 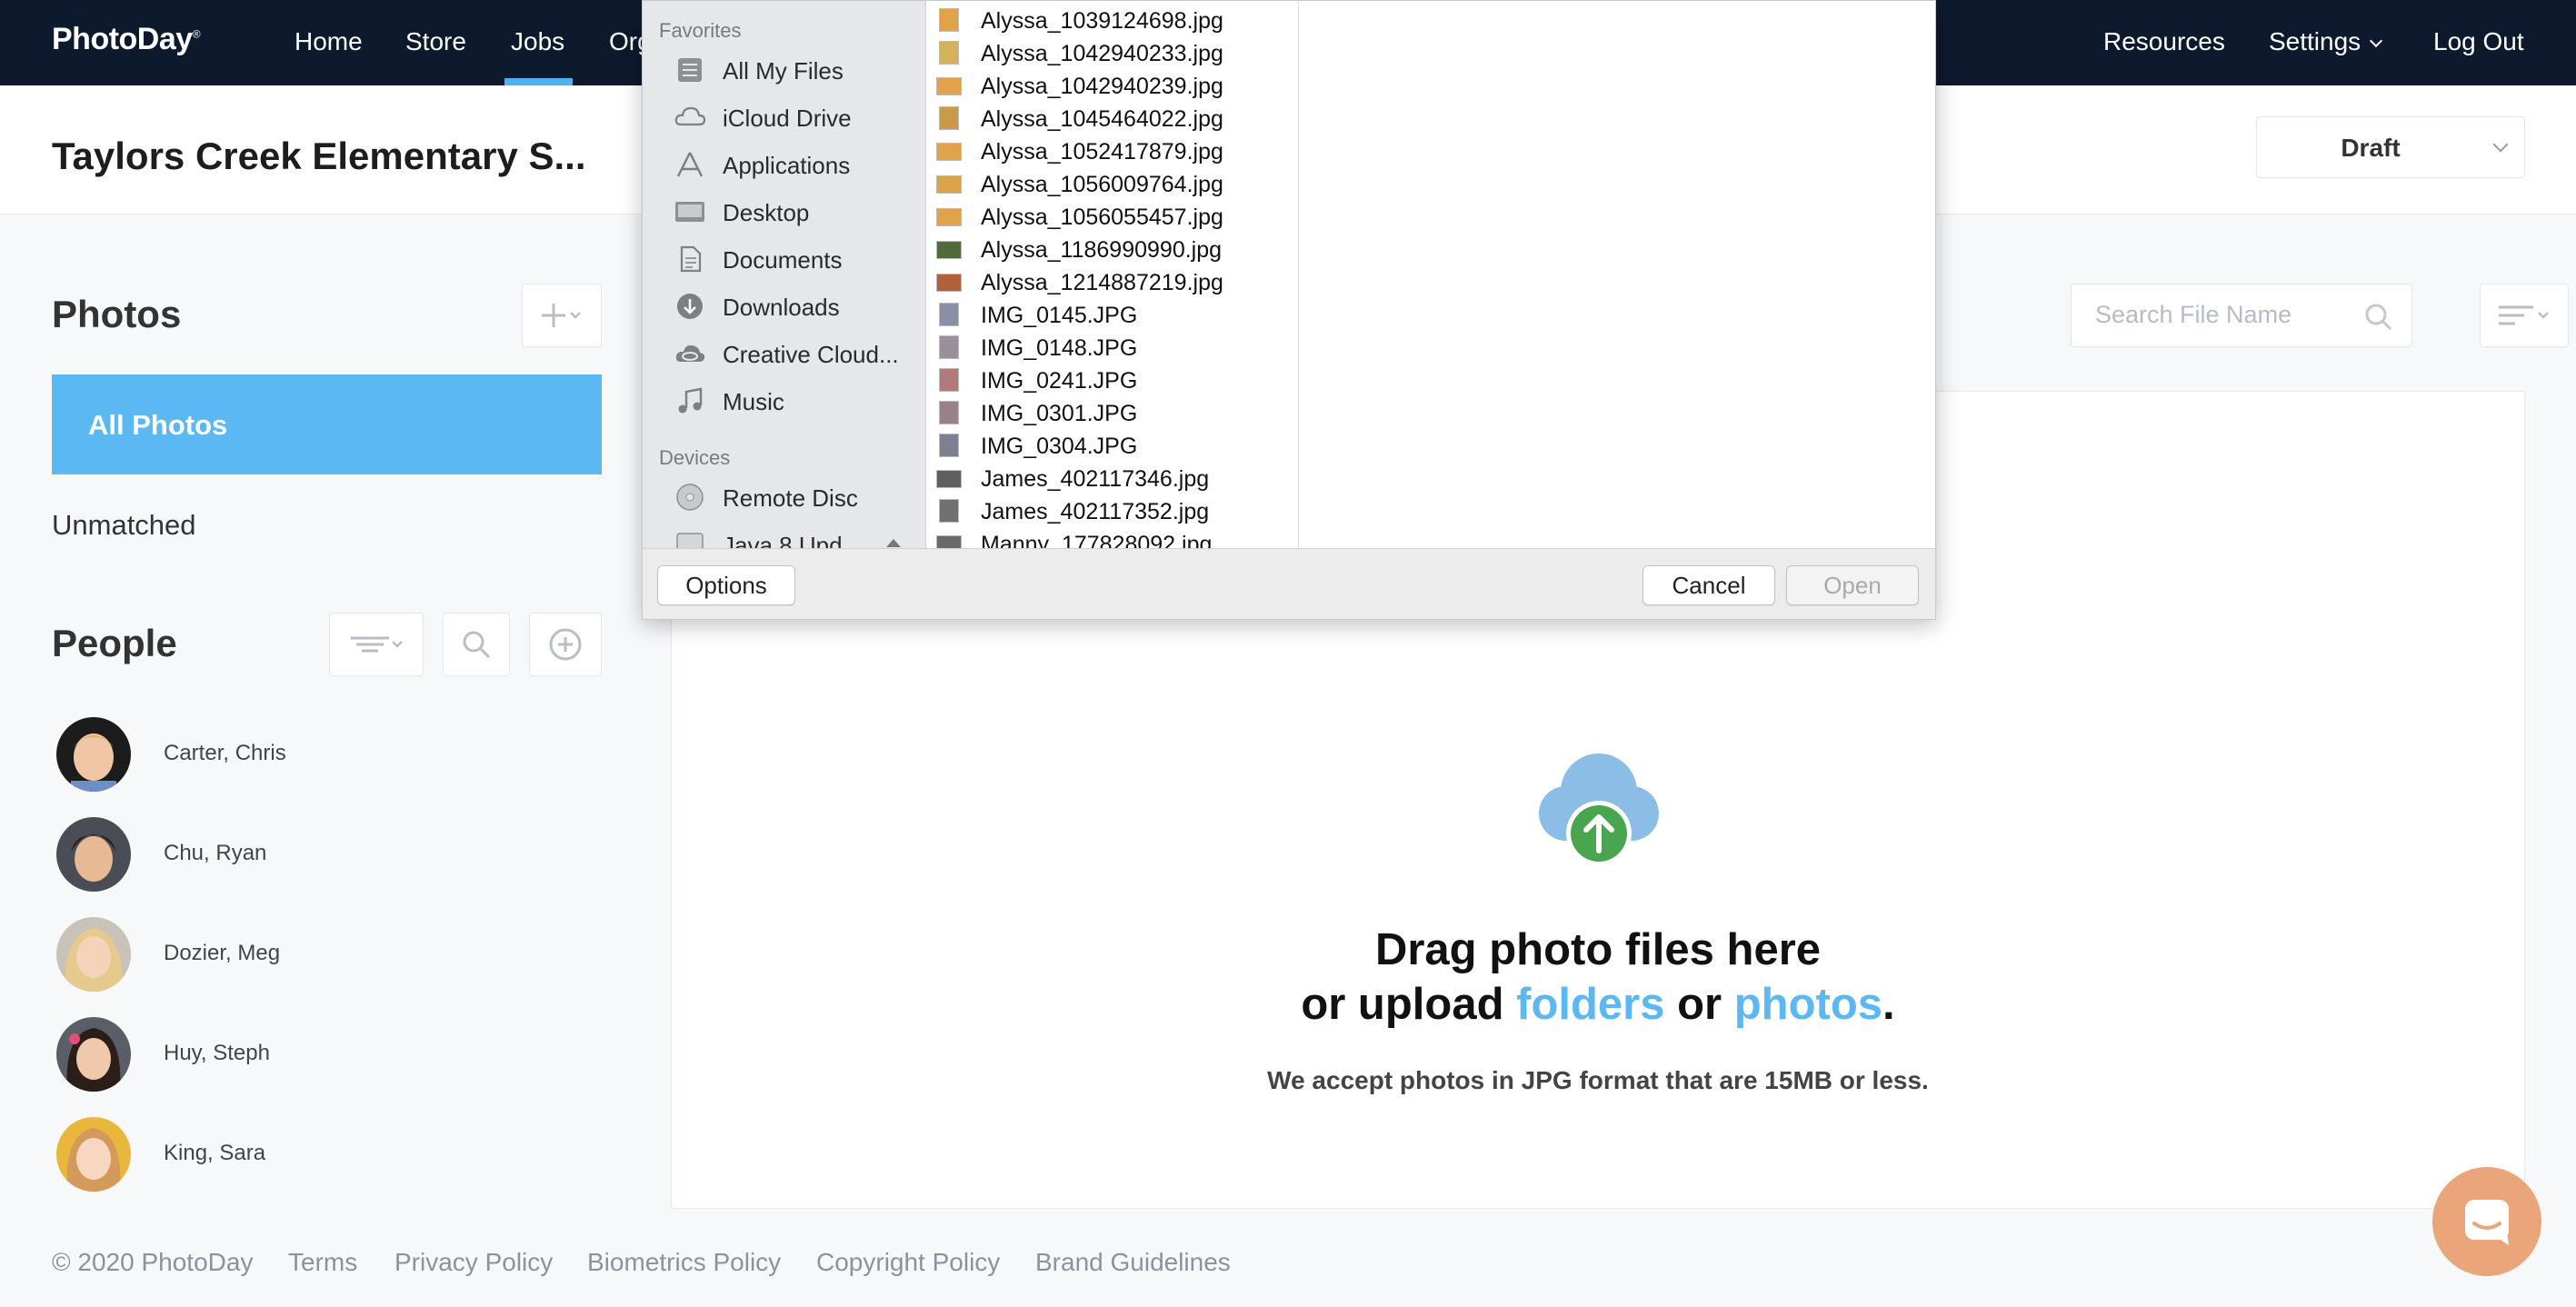 What do you see at coordinates (1102, 184) in the screenshot?
I see `file-name: Alyssa_1056009764.jpg` at bounding box center [1102, 184].